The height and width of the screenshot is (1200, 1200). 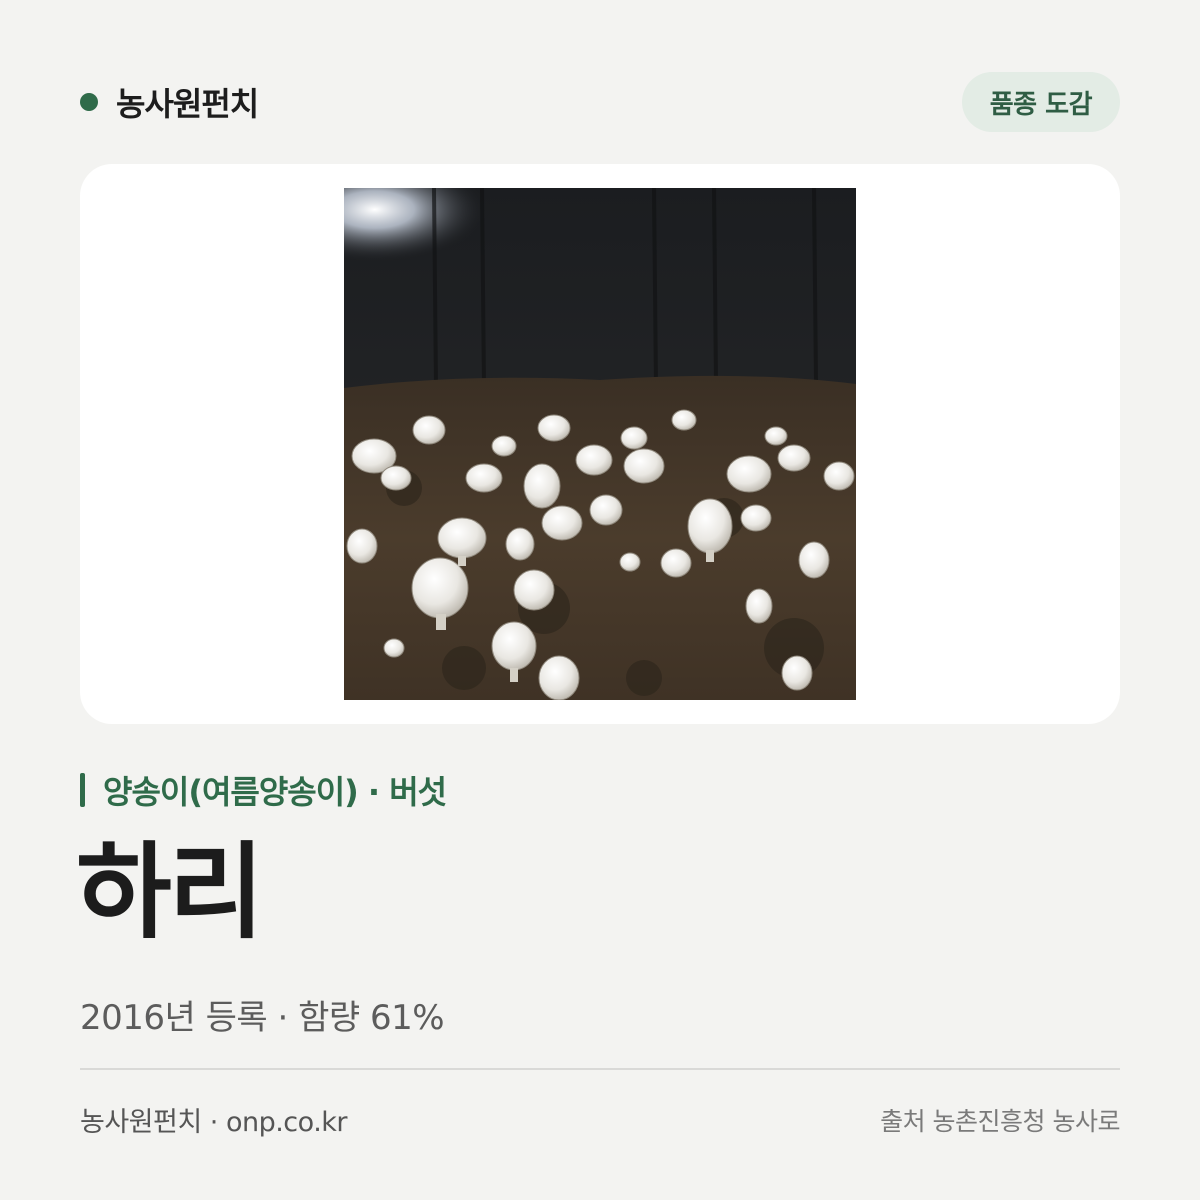 What do you see at coordinates (214, 1119) in the screenshot?
I see `footer-site: 농사원펀치 · onp.co.kr` at bounding box center [214, 1119].